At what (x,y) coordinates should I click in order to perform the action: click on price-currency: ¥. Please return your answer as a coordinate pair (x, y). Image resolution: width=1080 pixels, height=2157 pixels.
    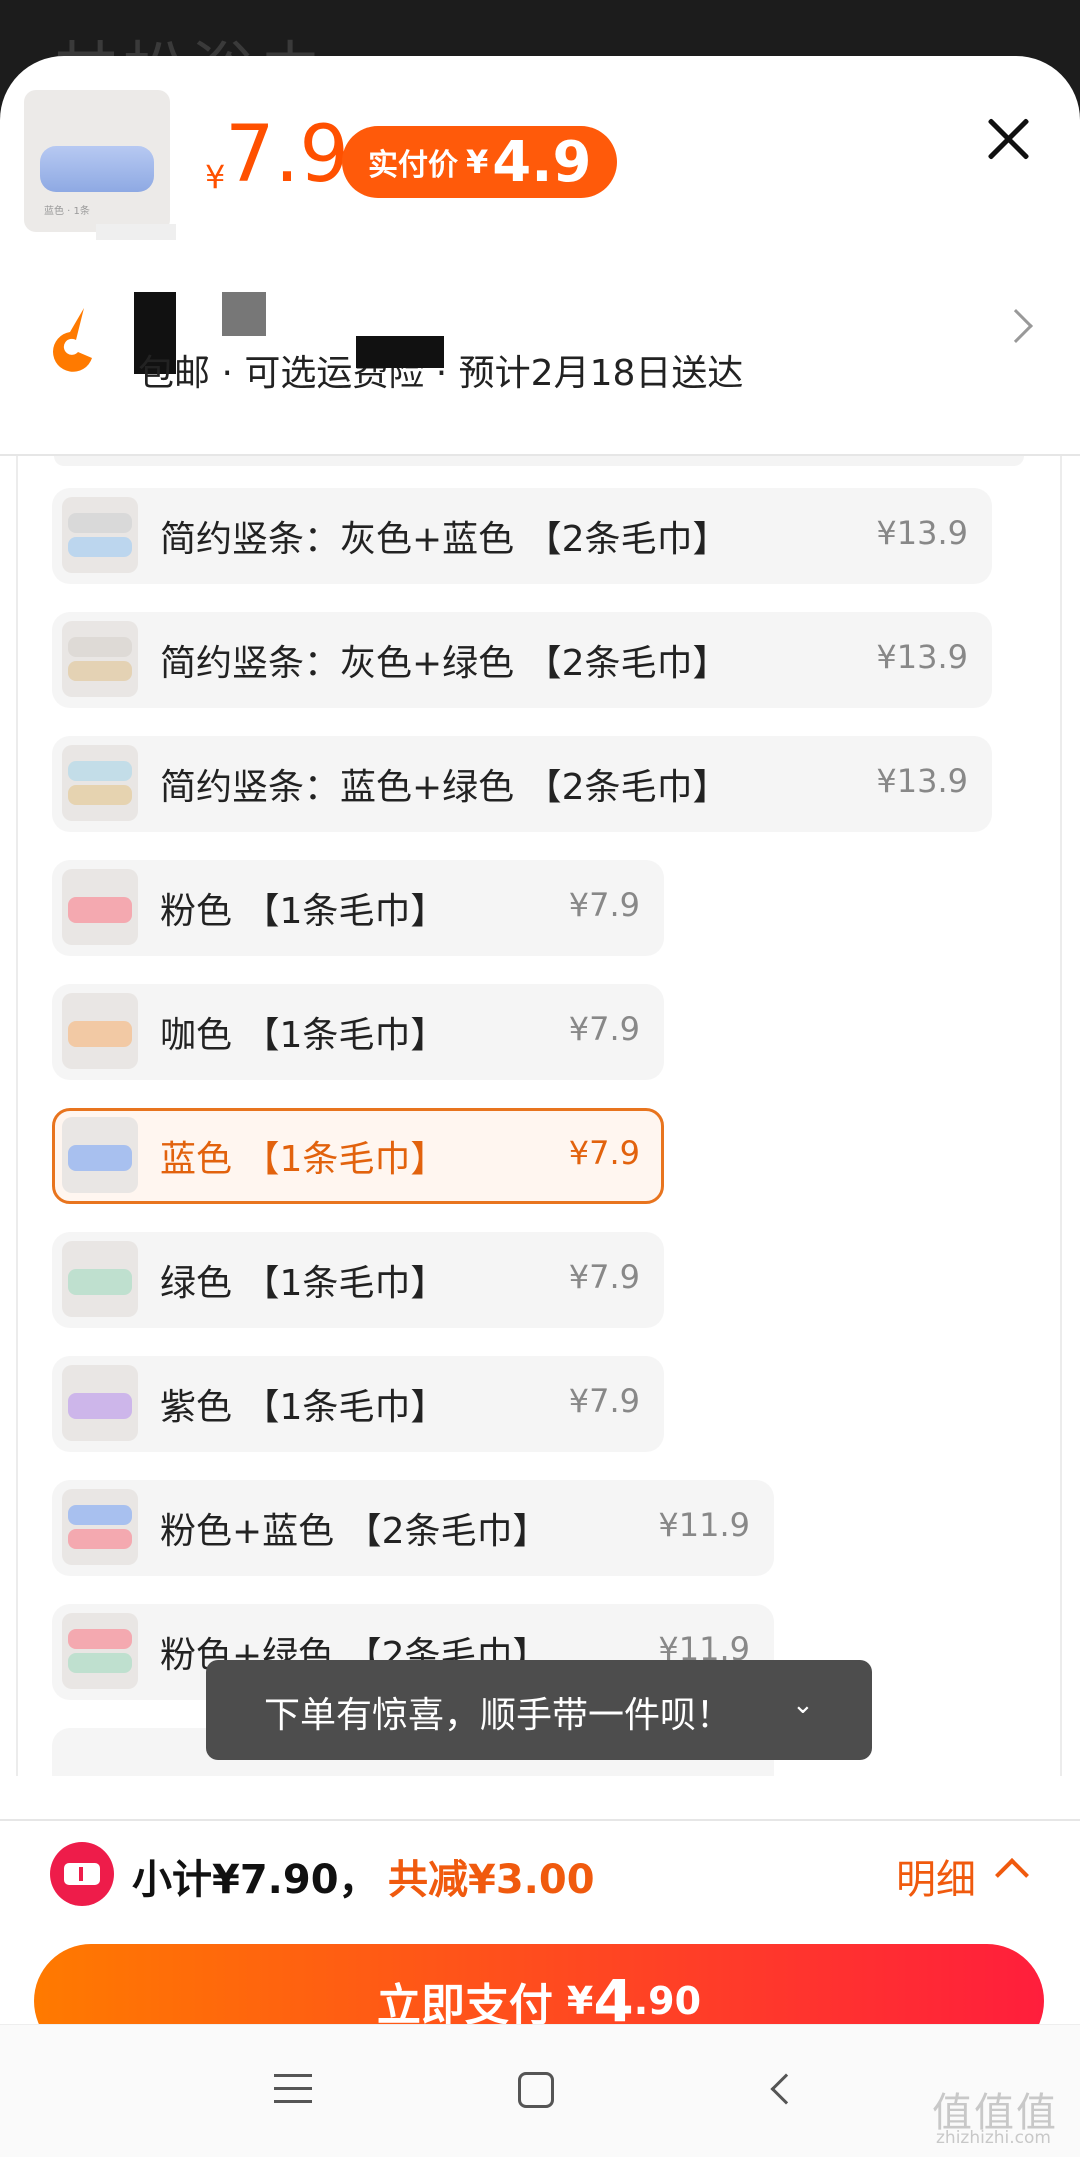
    Looking at the image, I should click on (215, 177).